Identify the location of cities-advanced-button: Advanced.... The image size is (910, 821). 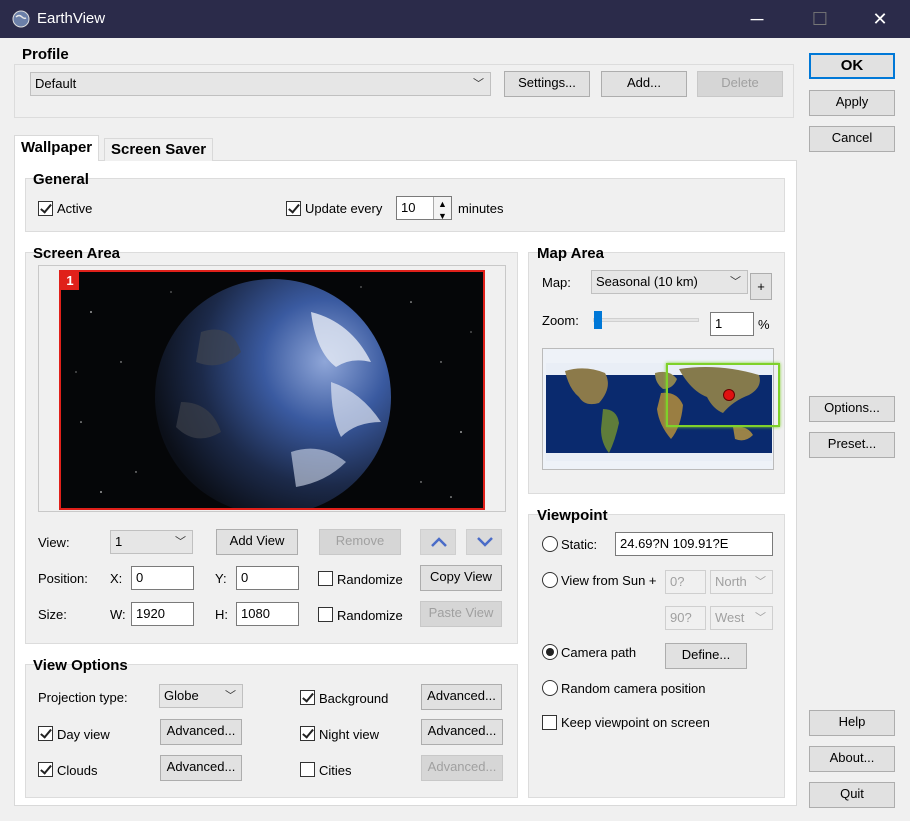
(462, 768).